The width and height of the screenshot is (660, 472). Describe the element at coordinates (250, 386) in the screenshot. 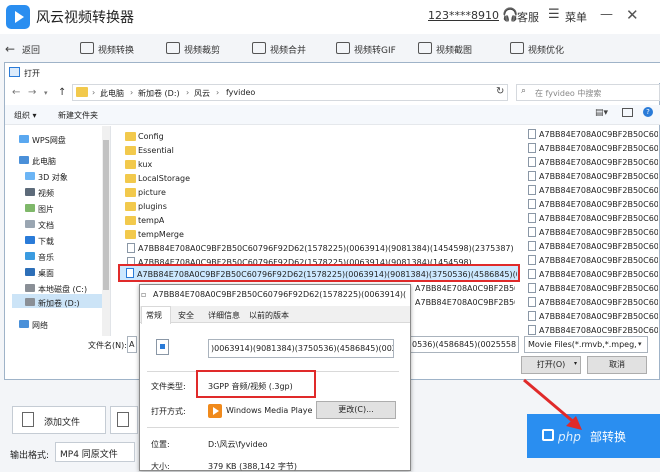

I see `file-type-text: 3GPP 音频/视频 (.3gp)` at that location.